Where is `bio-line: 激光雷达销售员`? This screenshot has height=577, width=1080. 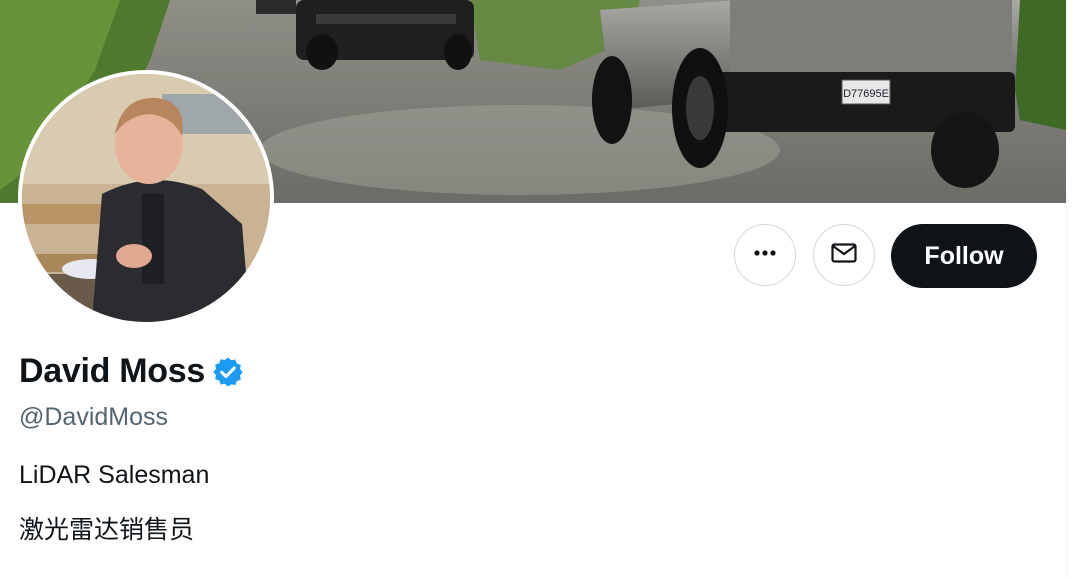 bio-line: 激光雷达销售员 is located at coordinates (107, 530).